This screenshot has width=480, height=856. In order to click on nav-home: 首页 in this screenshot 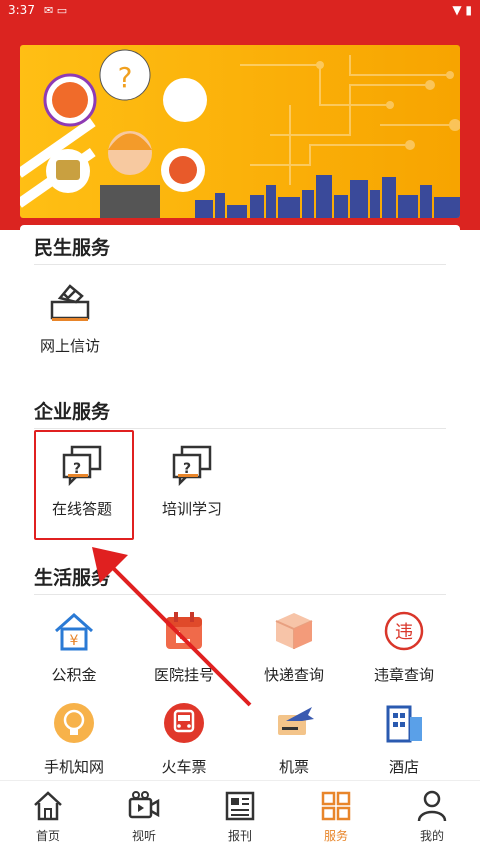, I will do `click(48, 818)`.